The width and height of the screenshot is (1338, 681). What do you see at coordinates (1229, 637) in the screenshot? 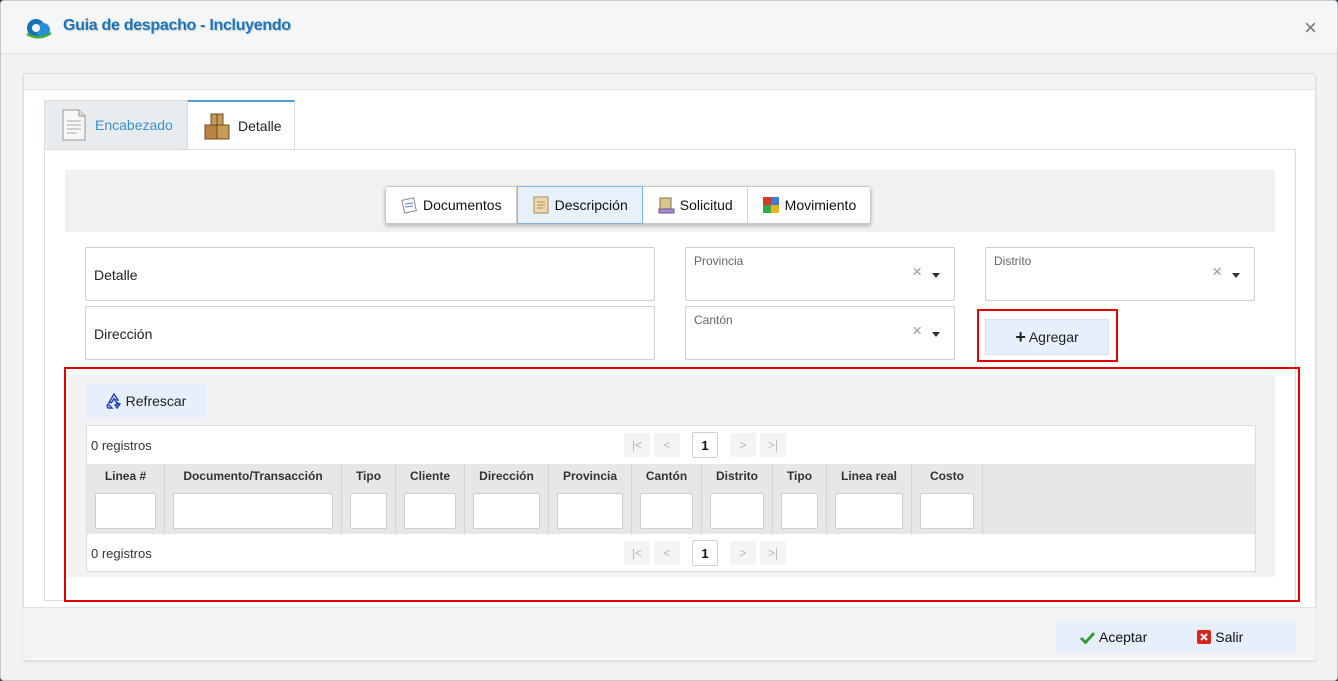
I see `exit-label: Salir` at bounding box center [1229, 637].